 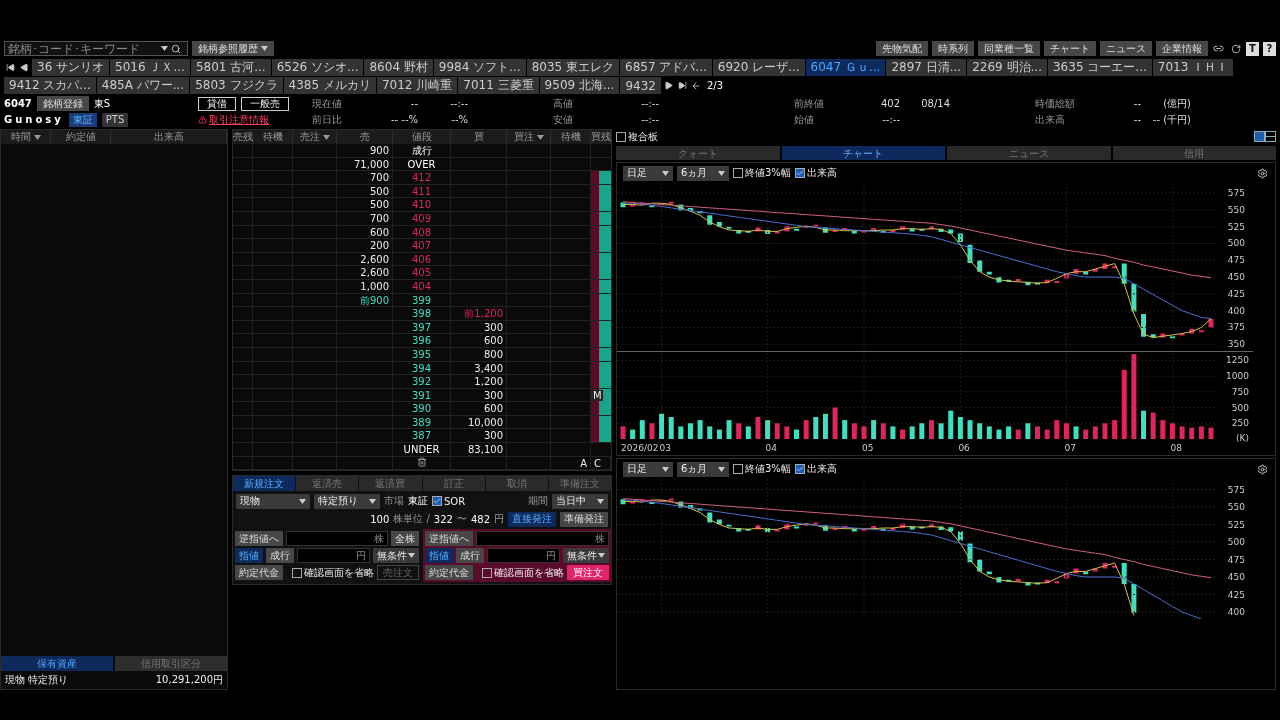 I want to click on price-cell: 387, so click(x=422, y=436).